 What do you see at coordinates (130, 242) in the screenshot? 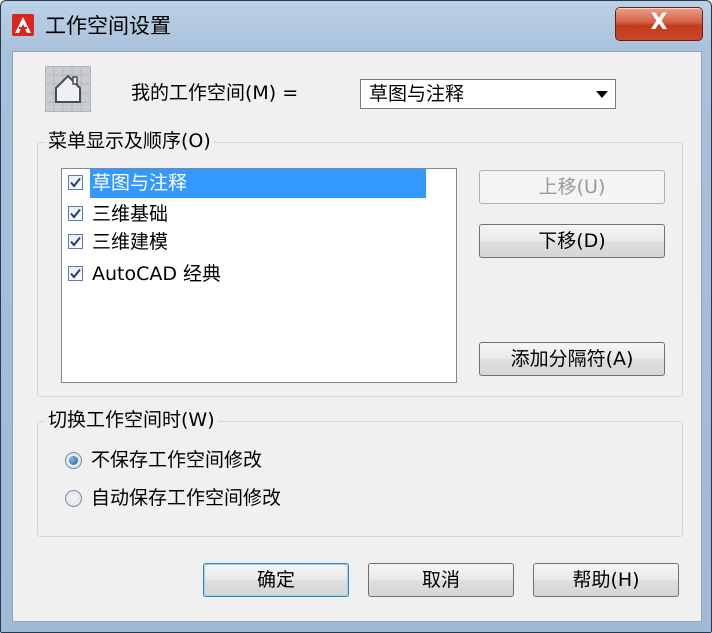
I see `list-item-label: 三维建模` at bounding box center [130, 242].